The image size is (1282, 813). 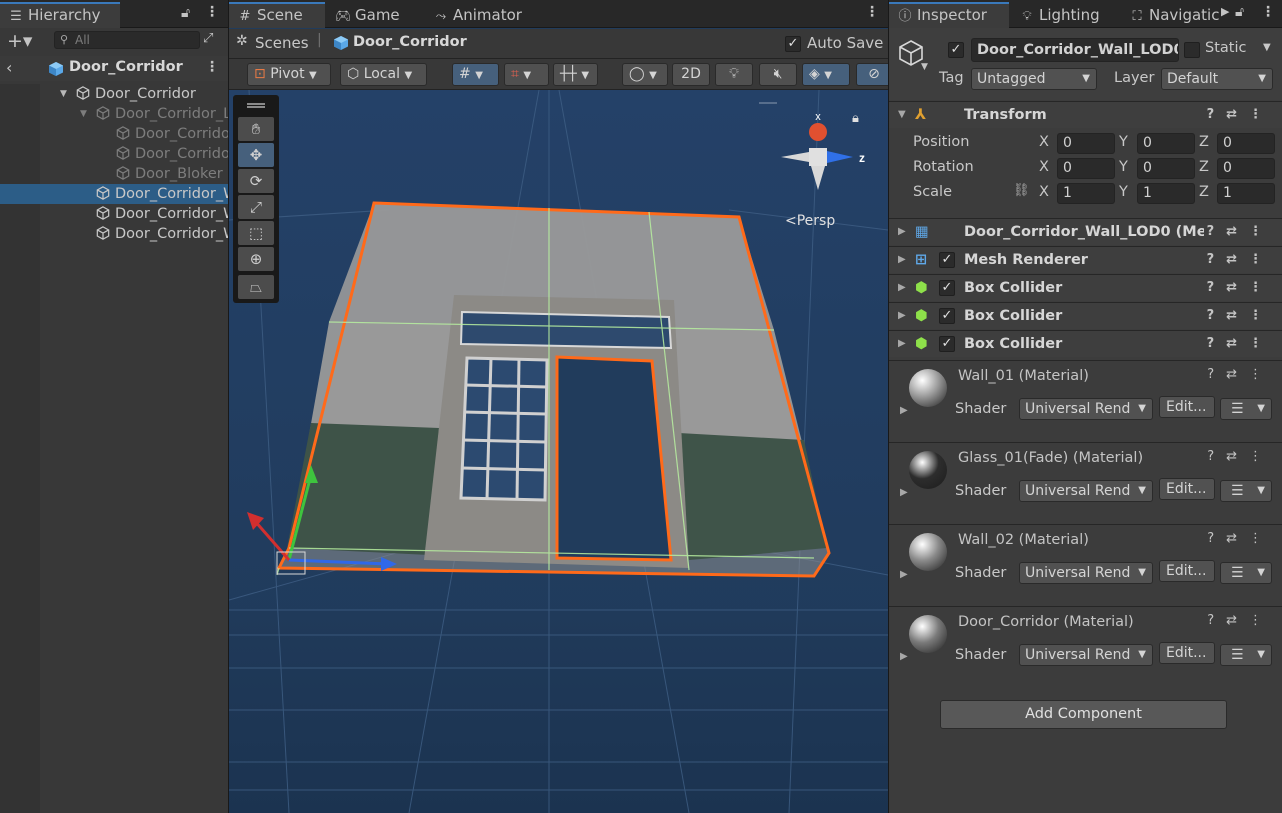 What do you see at coordinates (410, 42) in the screenshot?
I see `breadcrumb-current: Door_Corridor` at bounding box center [410, 42].